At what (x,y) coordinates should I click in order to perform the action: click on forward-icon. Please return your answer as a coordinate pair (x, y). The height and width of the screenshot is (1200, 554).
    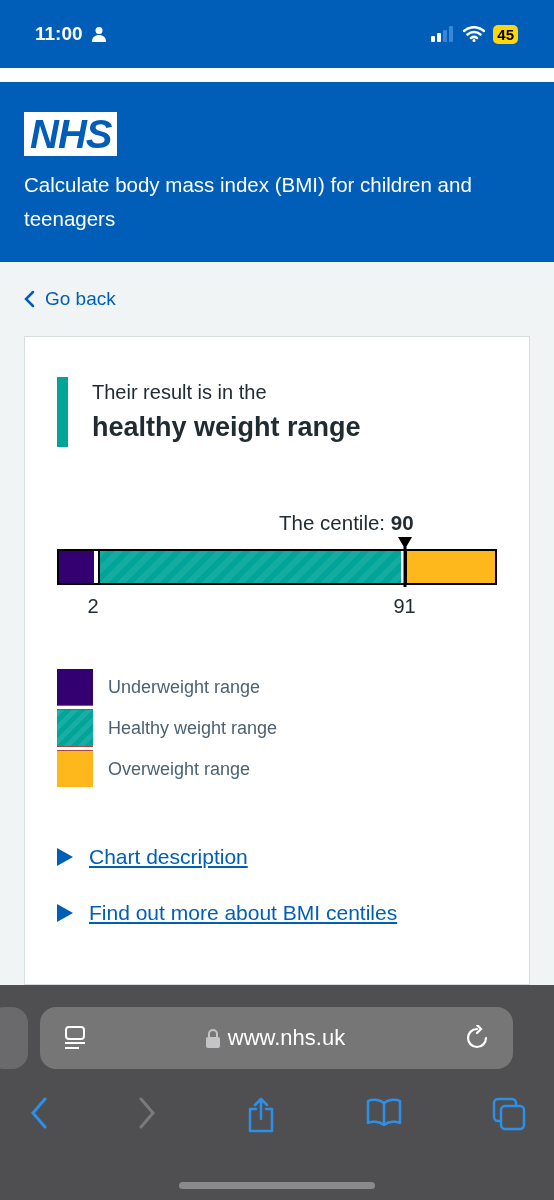
    Looking at the image, I should click on (147, 1113).